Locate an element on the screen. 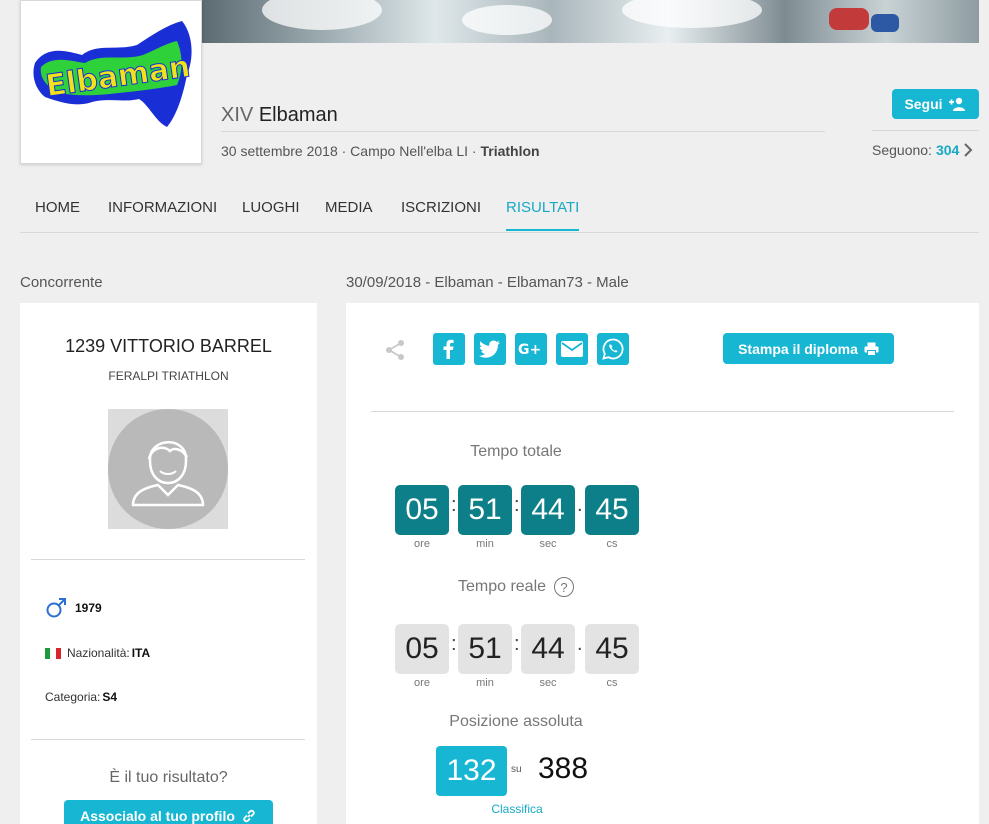  competitor-section-label: Concorrente is located at coordinates (61, 282).